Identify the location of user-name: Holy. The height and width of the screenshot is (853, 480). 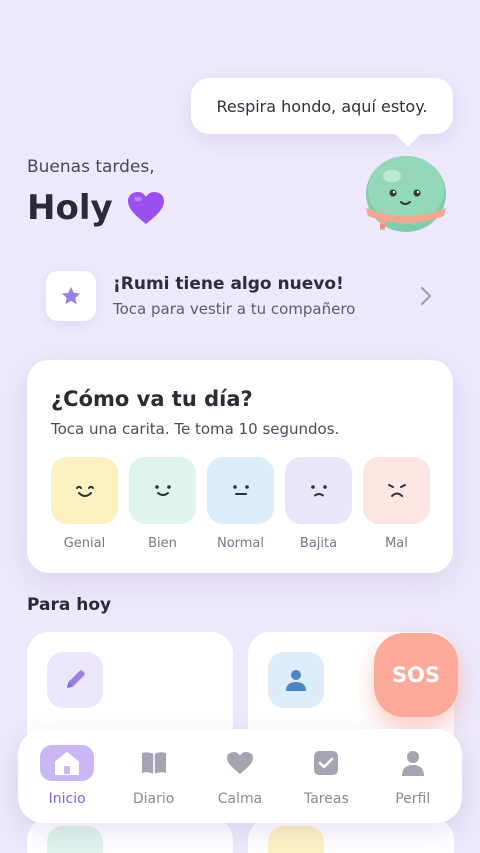
(70, 208).